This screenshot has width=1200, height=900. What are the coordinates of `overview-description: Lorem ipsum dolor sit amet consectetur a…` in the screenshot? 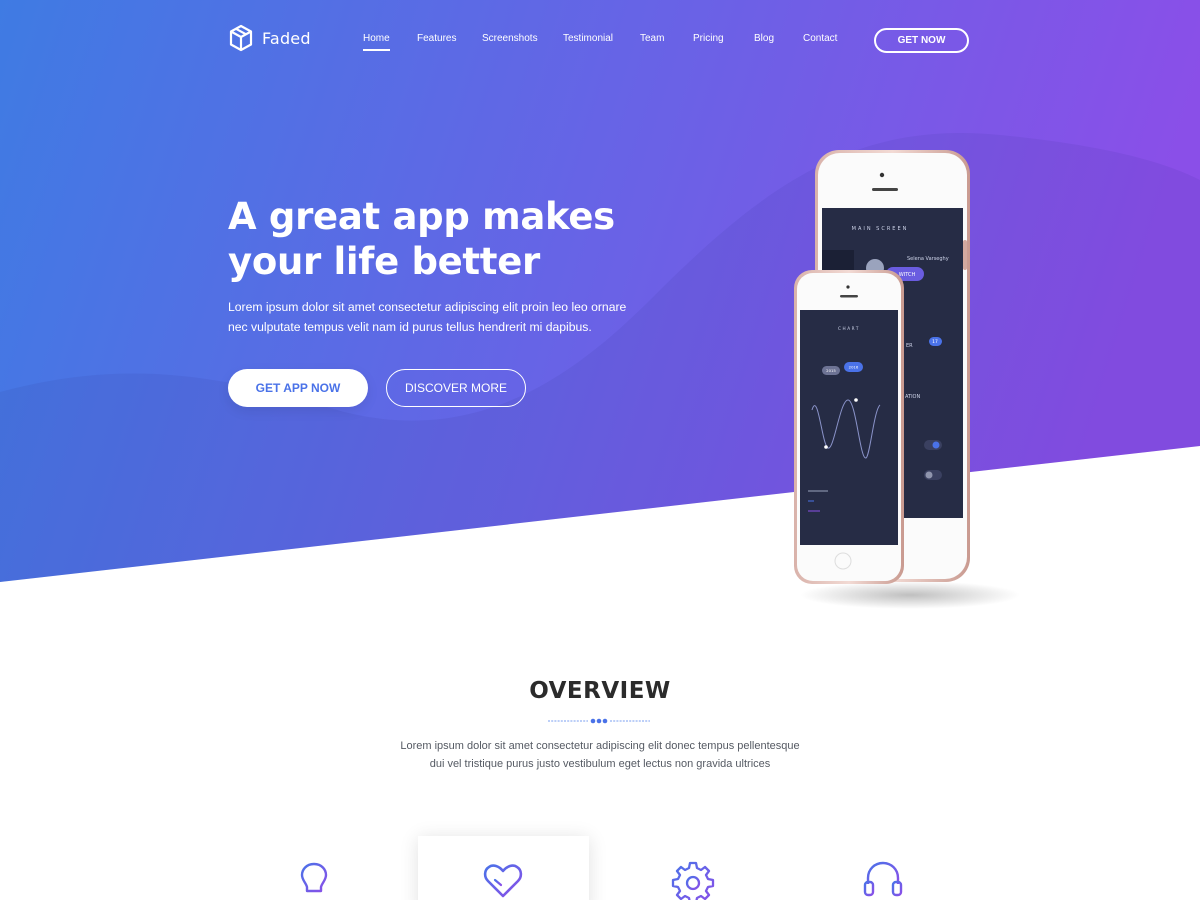 It's located at (600, 755).